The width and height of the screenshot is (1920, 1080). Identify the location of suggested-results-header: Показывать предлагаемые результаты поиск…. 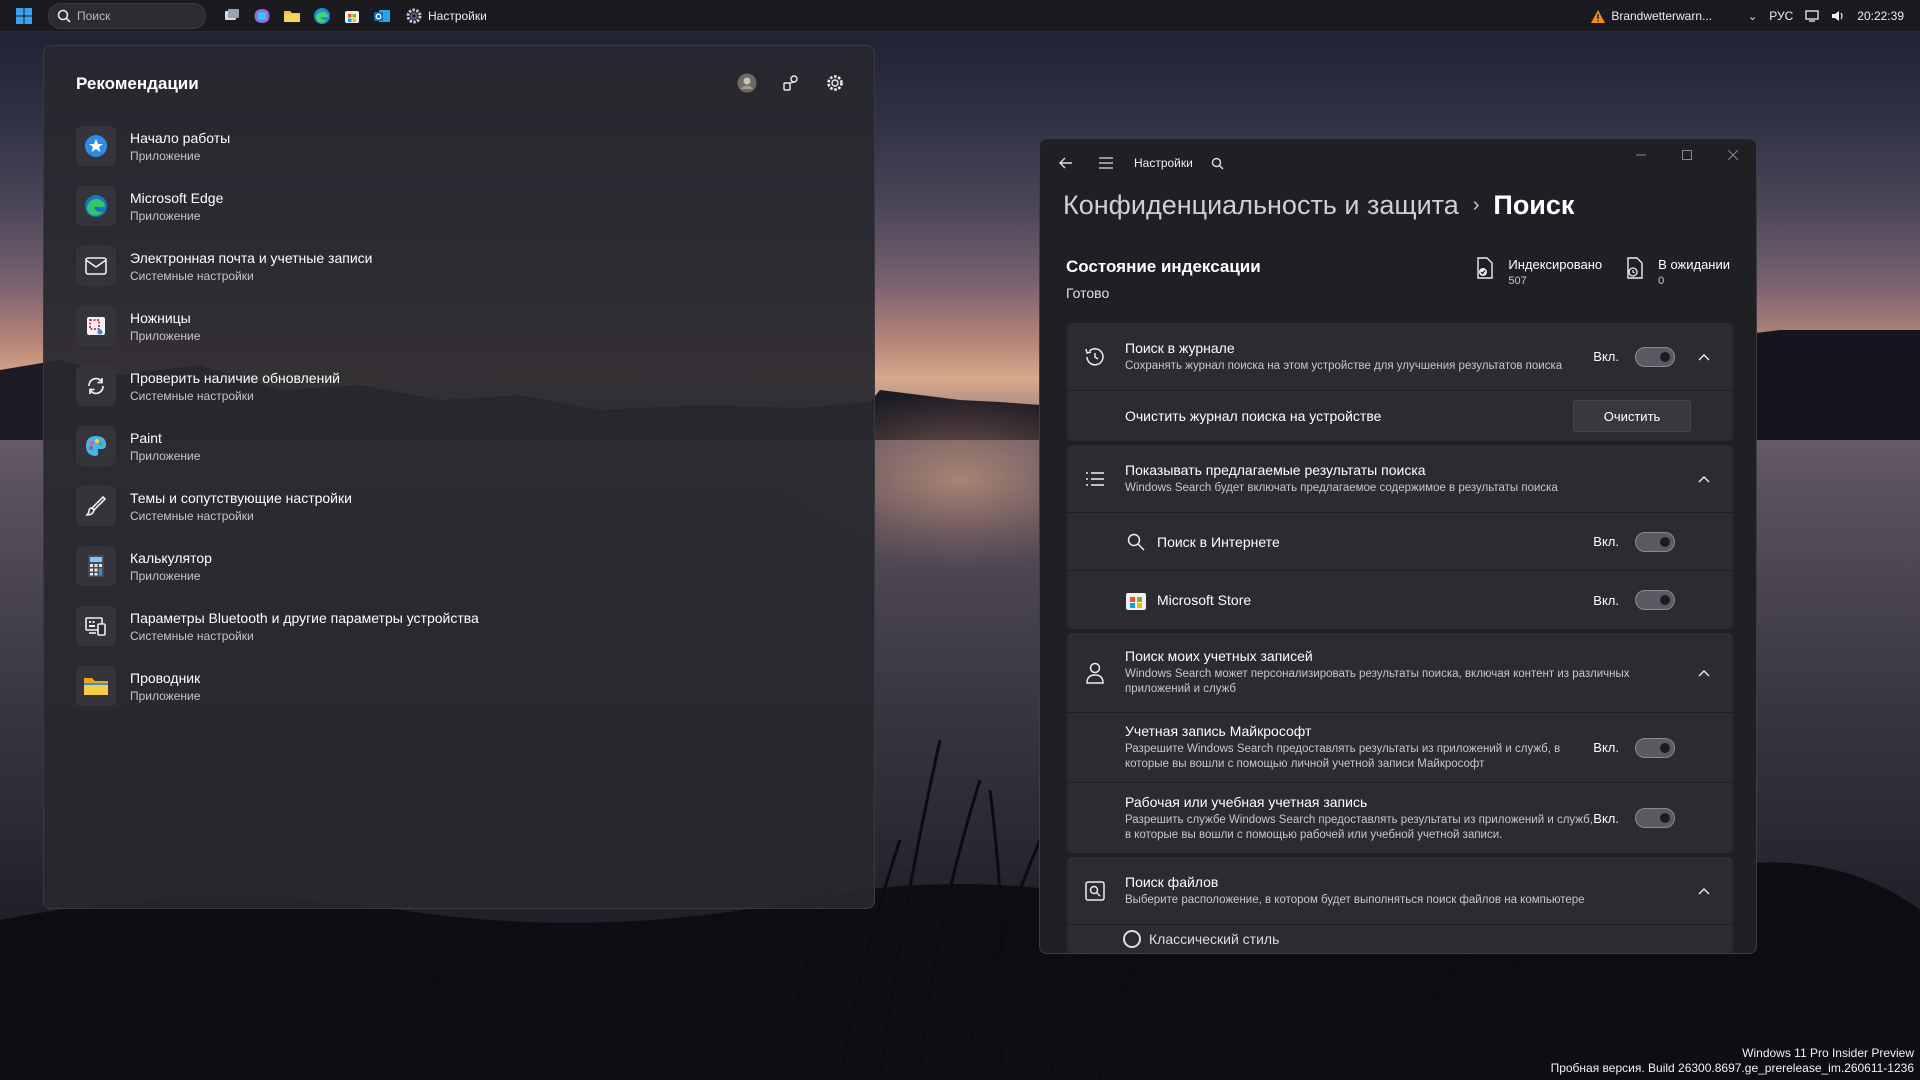
(1400, 479).